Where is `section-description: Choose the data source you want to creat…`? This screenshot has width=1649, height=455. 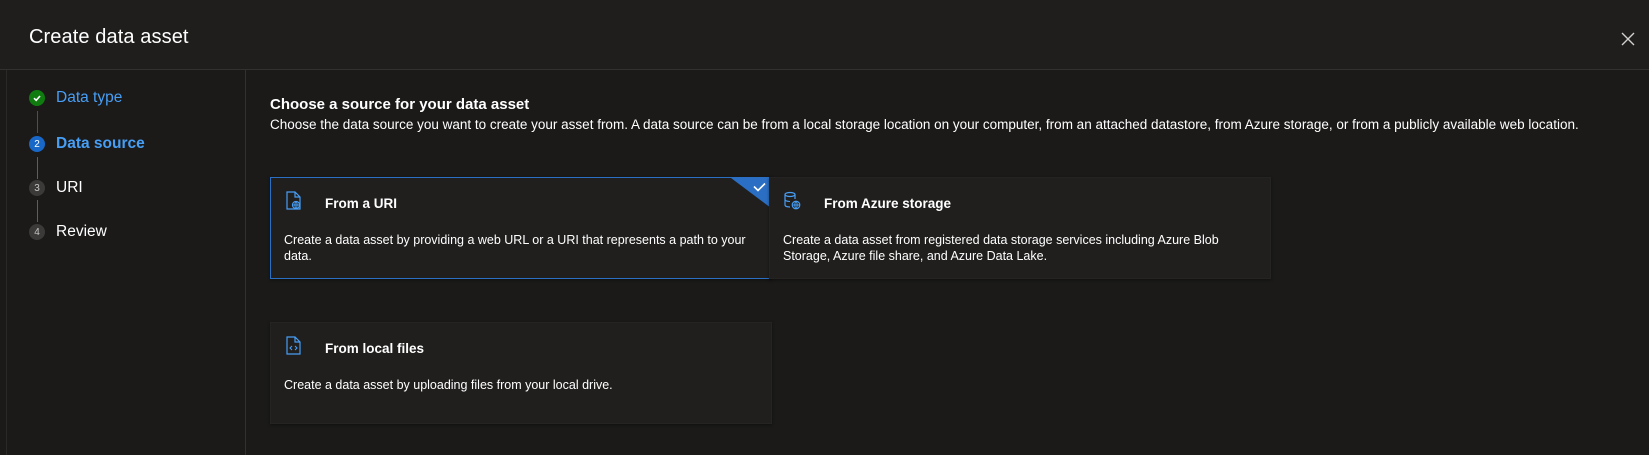 section-description: Choose the data source you want to creat… is located at coordinates (924, 124).